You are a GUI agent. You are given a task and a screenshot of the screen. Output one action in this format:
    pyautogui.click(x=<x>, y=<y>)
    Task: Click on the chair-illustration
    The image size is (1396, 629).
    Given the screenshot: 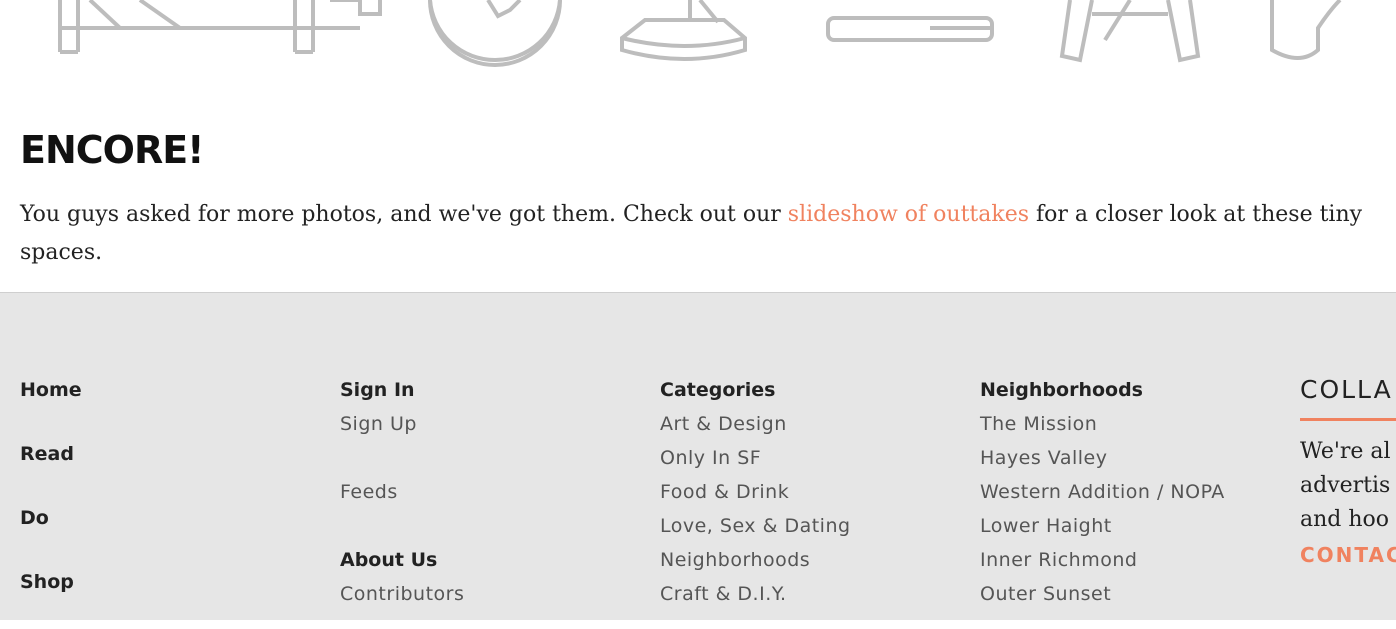 What is the action you would take?
    pyautogui.click(x=1306, y=30)
    